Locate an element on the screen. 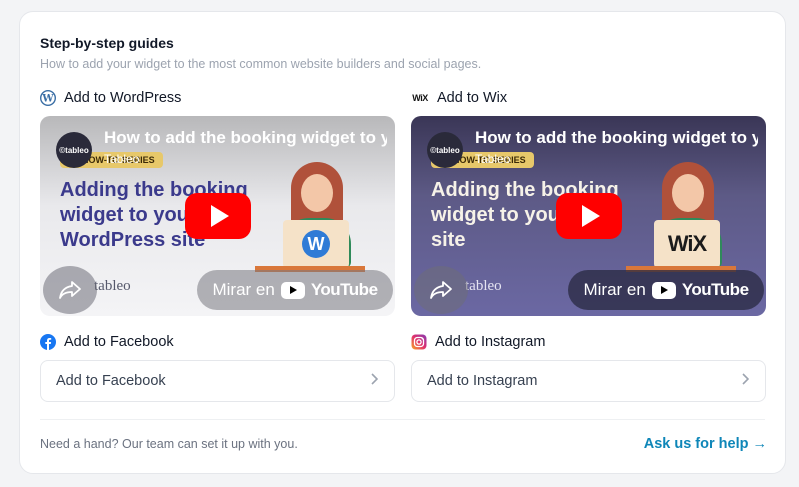 This screenshot has width=799, height=487. svg-text: W is located at coordinates (47, 99).